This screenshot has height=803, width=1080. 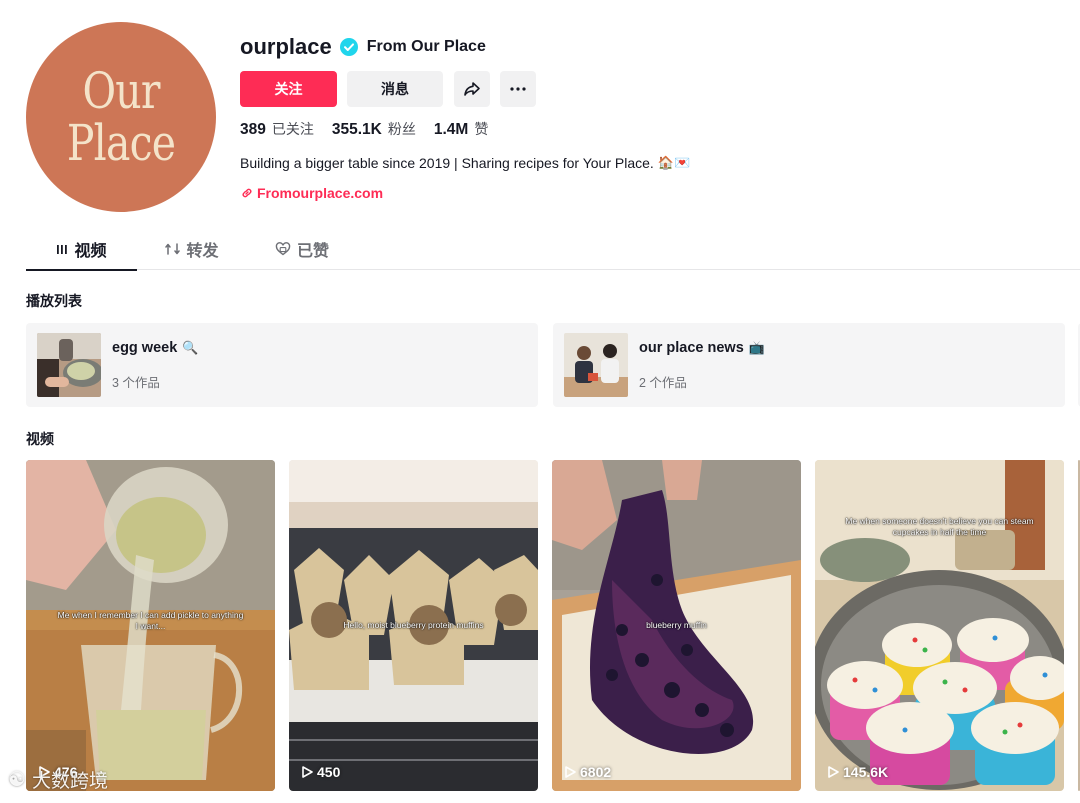 What do you see at coordinates (674, 162) in the screenshot?
I see `bio-emojis: 🏠💌` at bounding box center [674, 162].